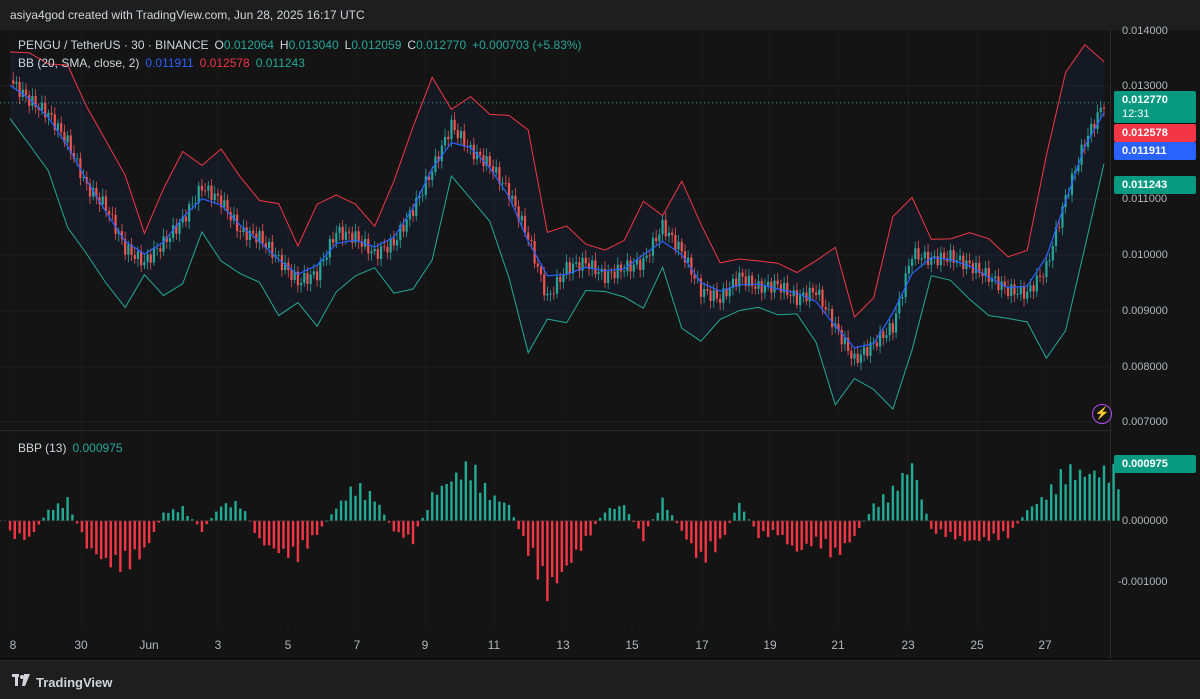 The image size is (1200, 699). What do you see at coordinates (1102, 414) in the screenshot?
I see `lightning-icon: ⚡` at bounding box center [1102, 414].